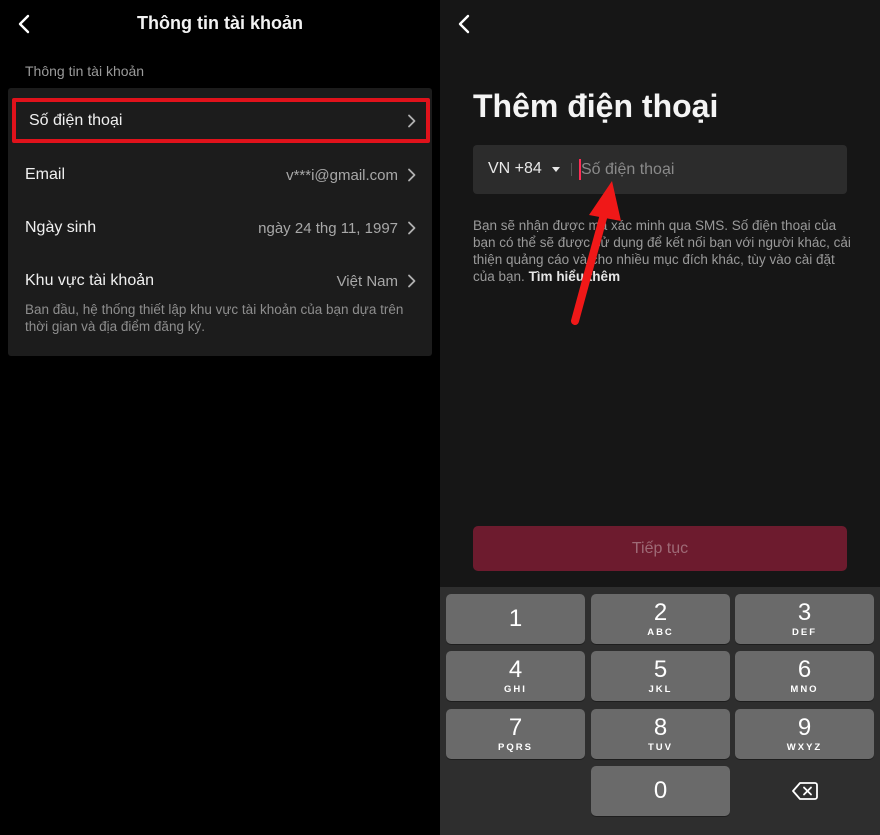  What do you see at coordinates (220, 23) in the screenshot?
I see `page-title: Thông tin tài khoản` at bounding box center [220, 23].